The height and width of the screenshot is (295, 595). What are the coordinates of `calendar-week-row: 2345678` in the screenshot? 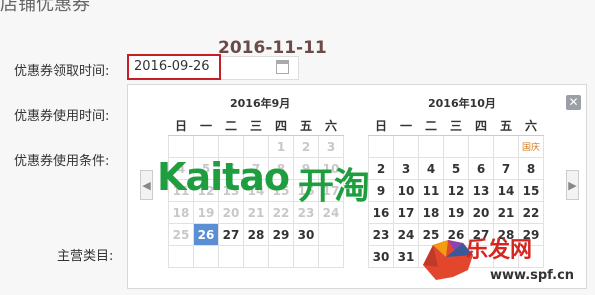 It's located at (456, 168).